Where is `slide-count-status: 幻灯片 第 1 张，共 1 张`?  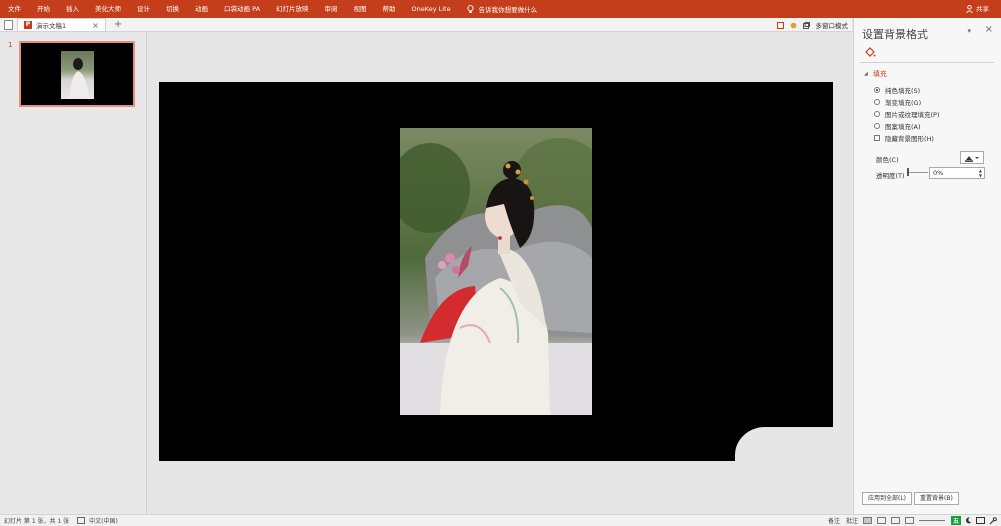 slide-count-status: 幻灯片 第 1 张，共 1 张 is located at coordinates (37, 521).